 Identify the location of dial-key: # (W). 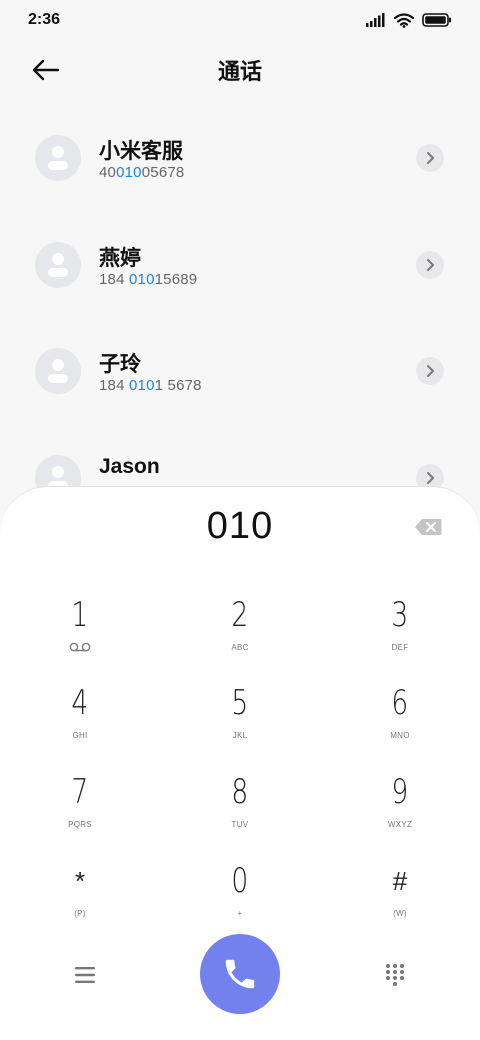
(400, 897).